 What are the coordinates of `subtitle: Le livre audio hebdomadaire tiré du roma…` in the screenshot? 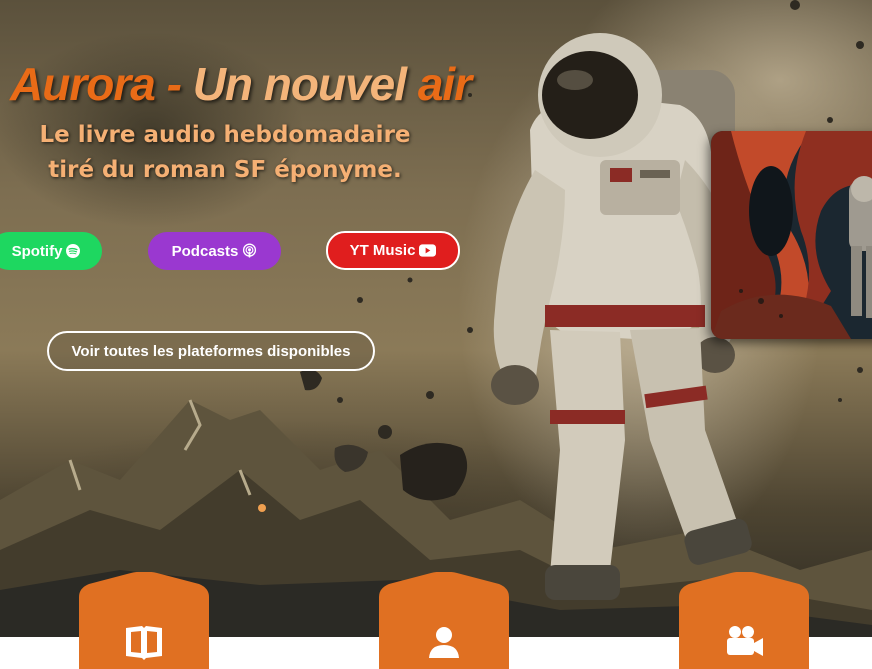 It's located at (225, 153).